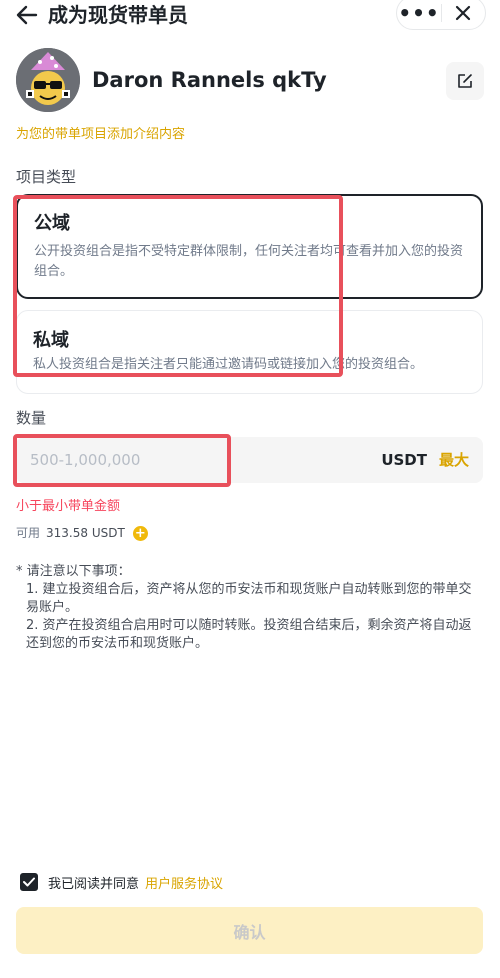 This screenshot has width=500, height=978. What do you see at coordinates (150, 460) in the screenshot?
I see `amount-input` at bounding box center [150, 460].